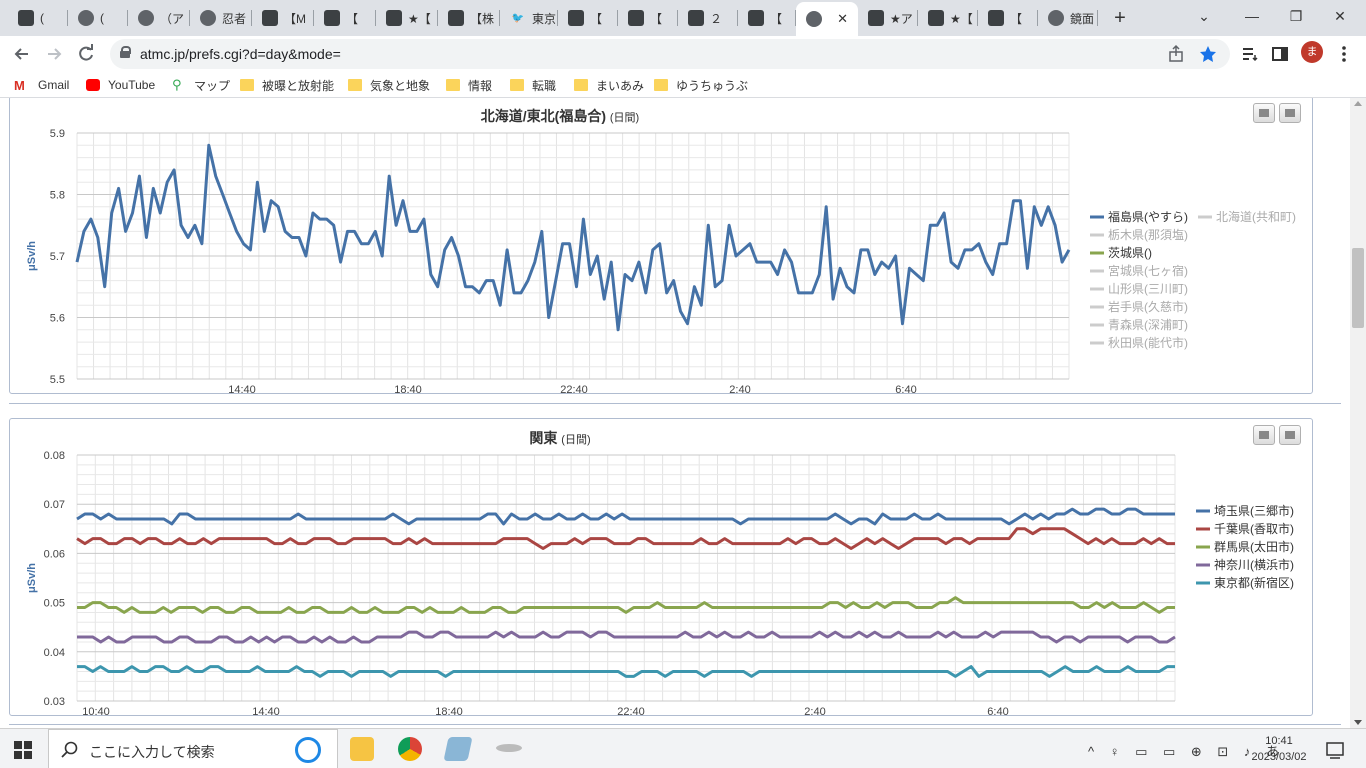  What do you see at coordinates (152, 752) in the screenshot?
I see `search-placeholder: ここに入力して検索` at bounding box center [152, 752].